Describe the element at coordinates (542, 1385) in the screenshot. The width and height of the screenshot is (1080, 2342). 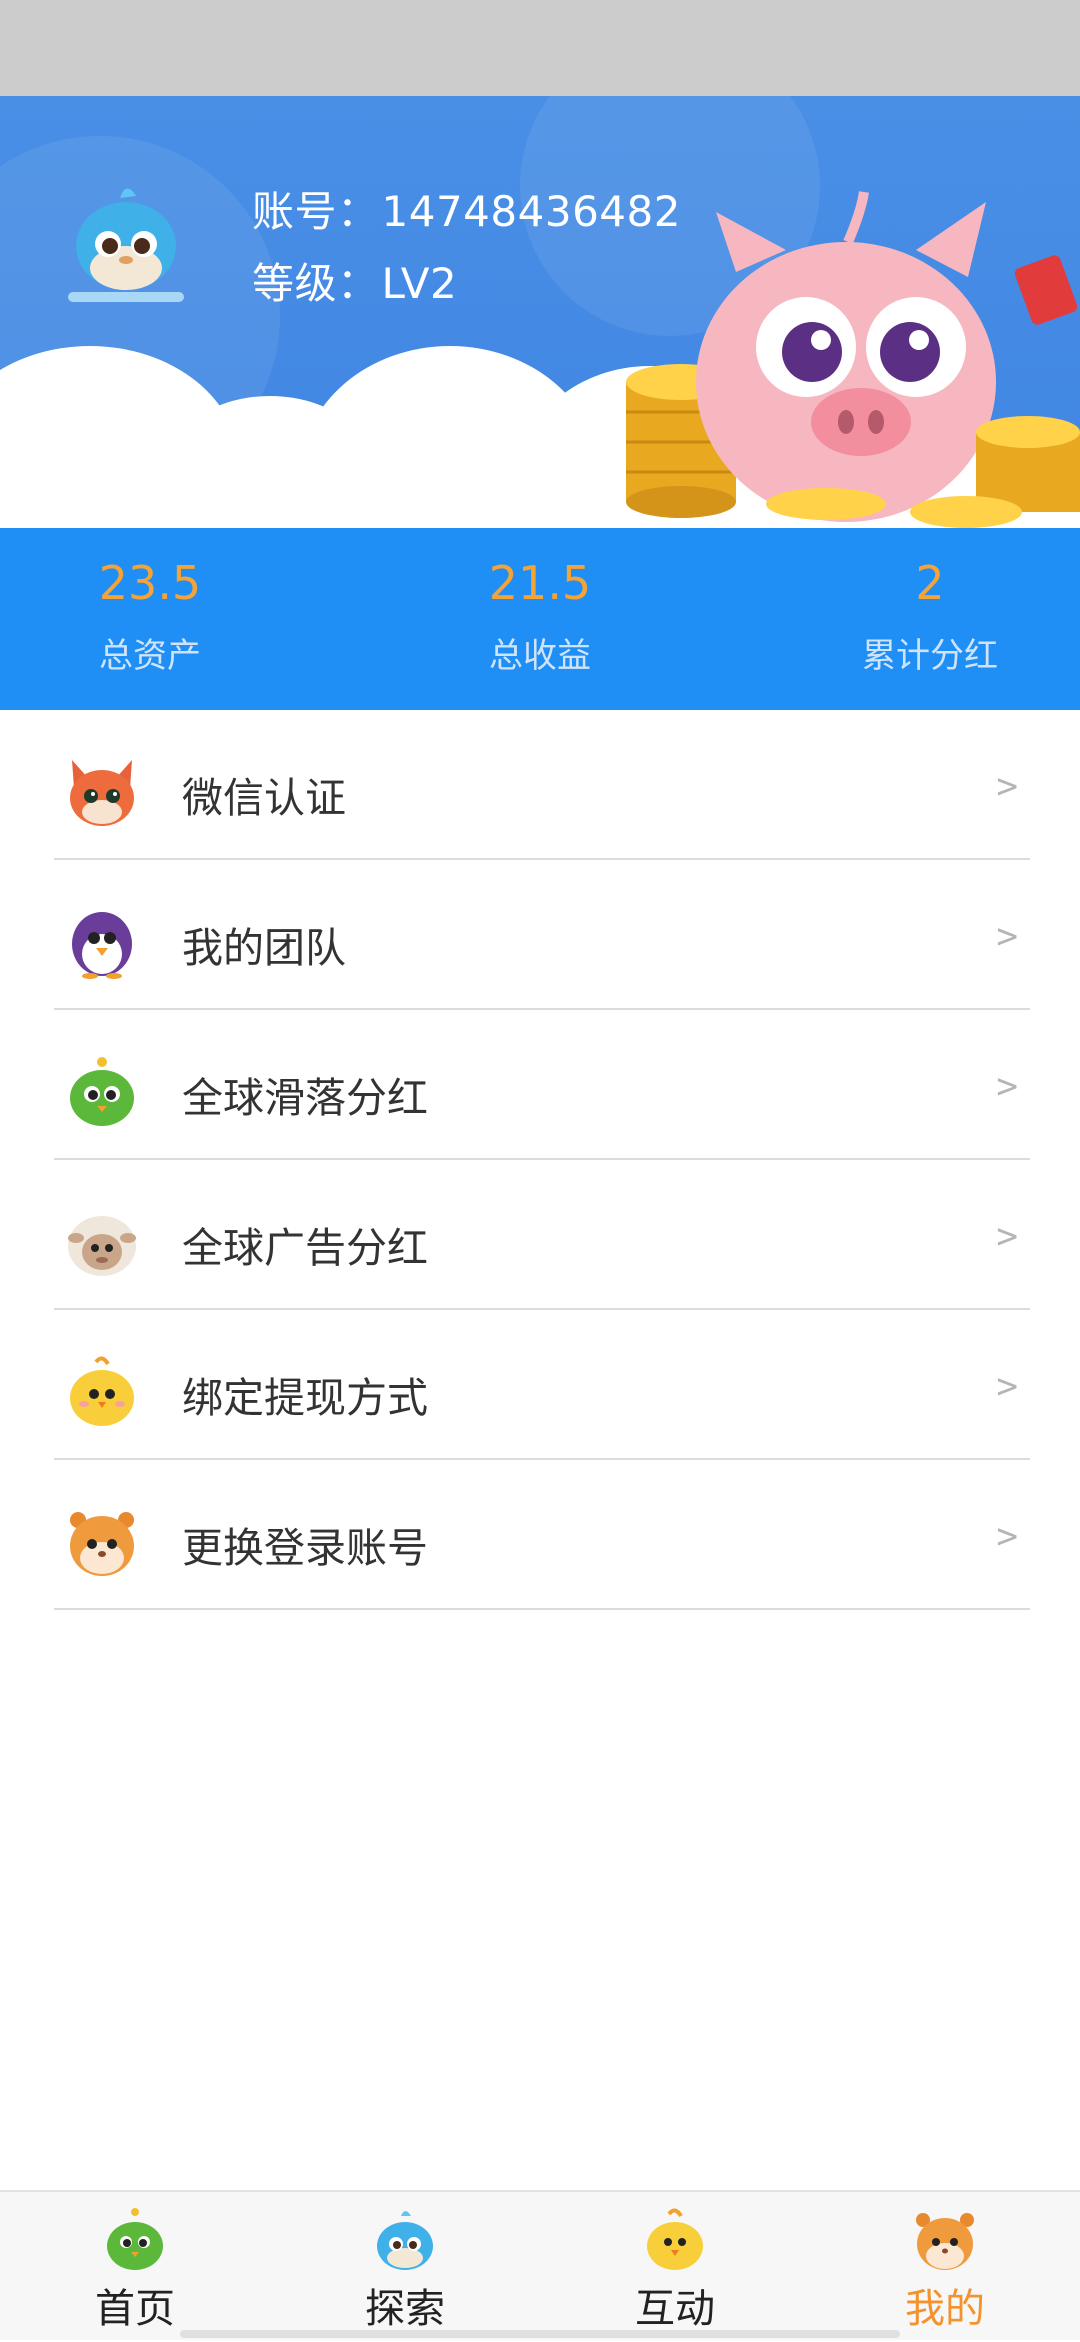
I see `menu-item-bind-withdrawal: 绑定提现方式 >` at that location.